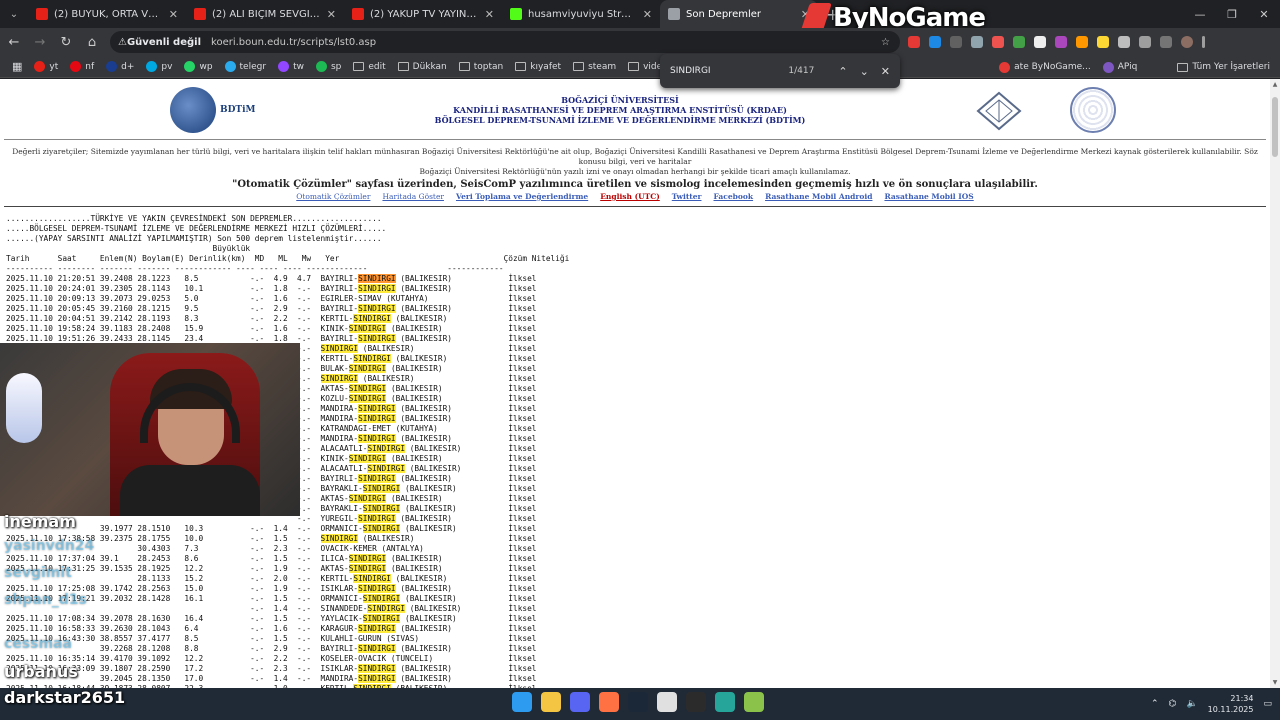 Image resolution: width=1280 pixels, height=720 pixels. What do you see at coordinates (928, 196) in the screenshot?
I see `site-link: Rasathane Mobil IOS` at bounding box center [928, 196].